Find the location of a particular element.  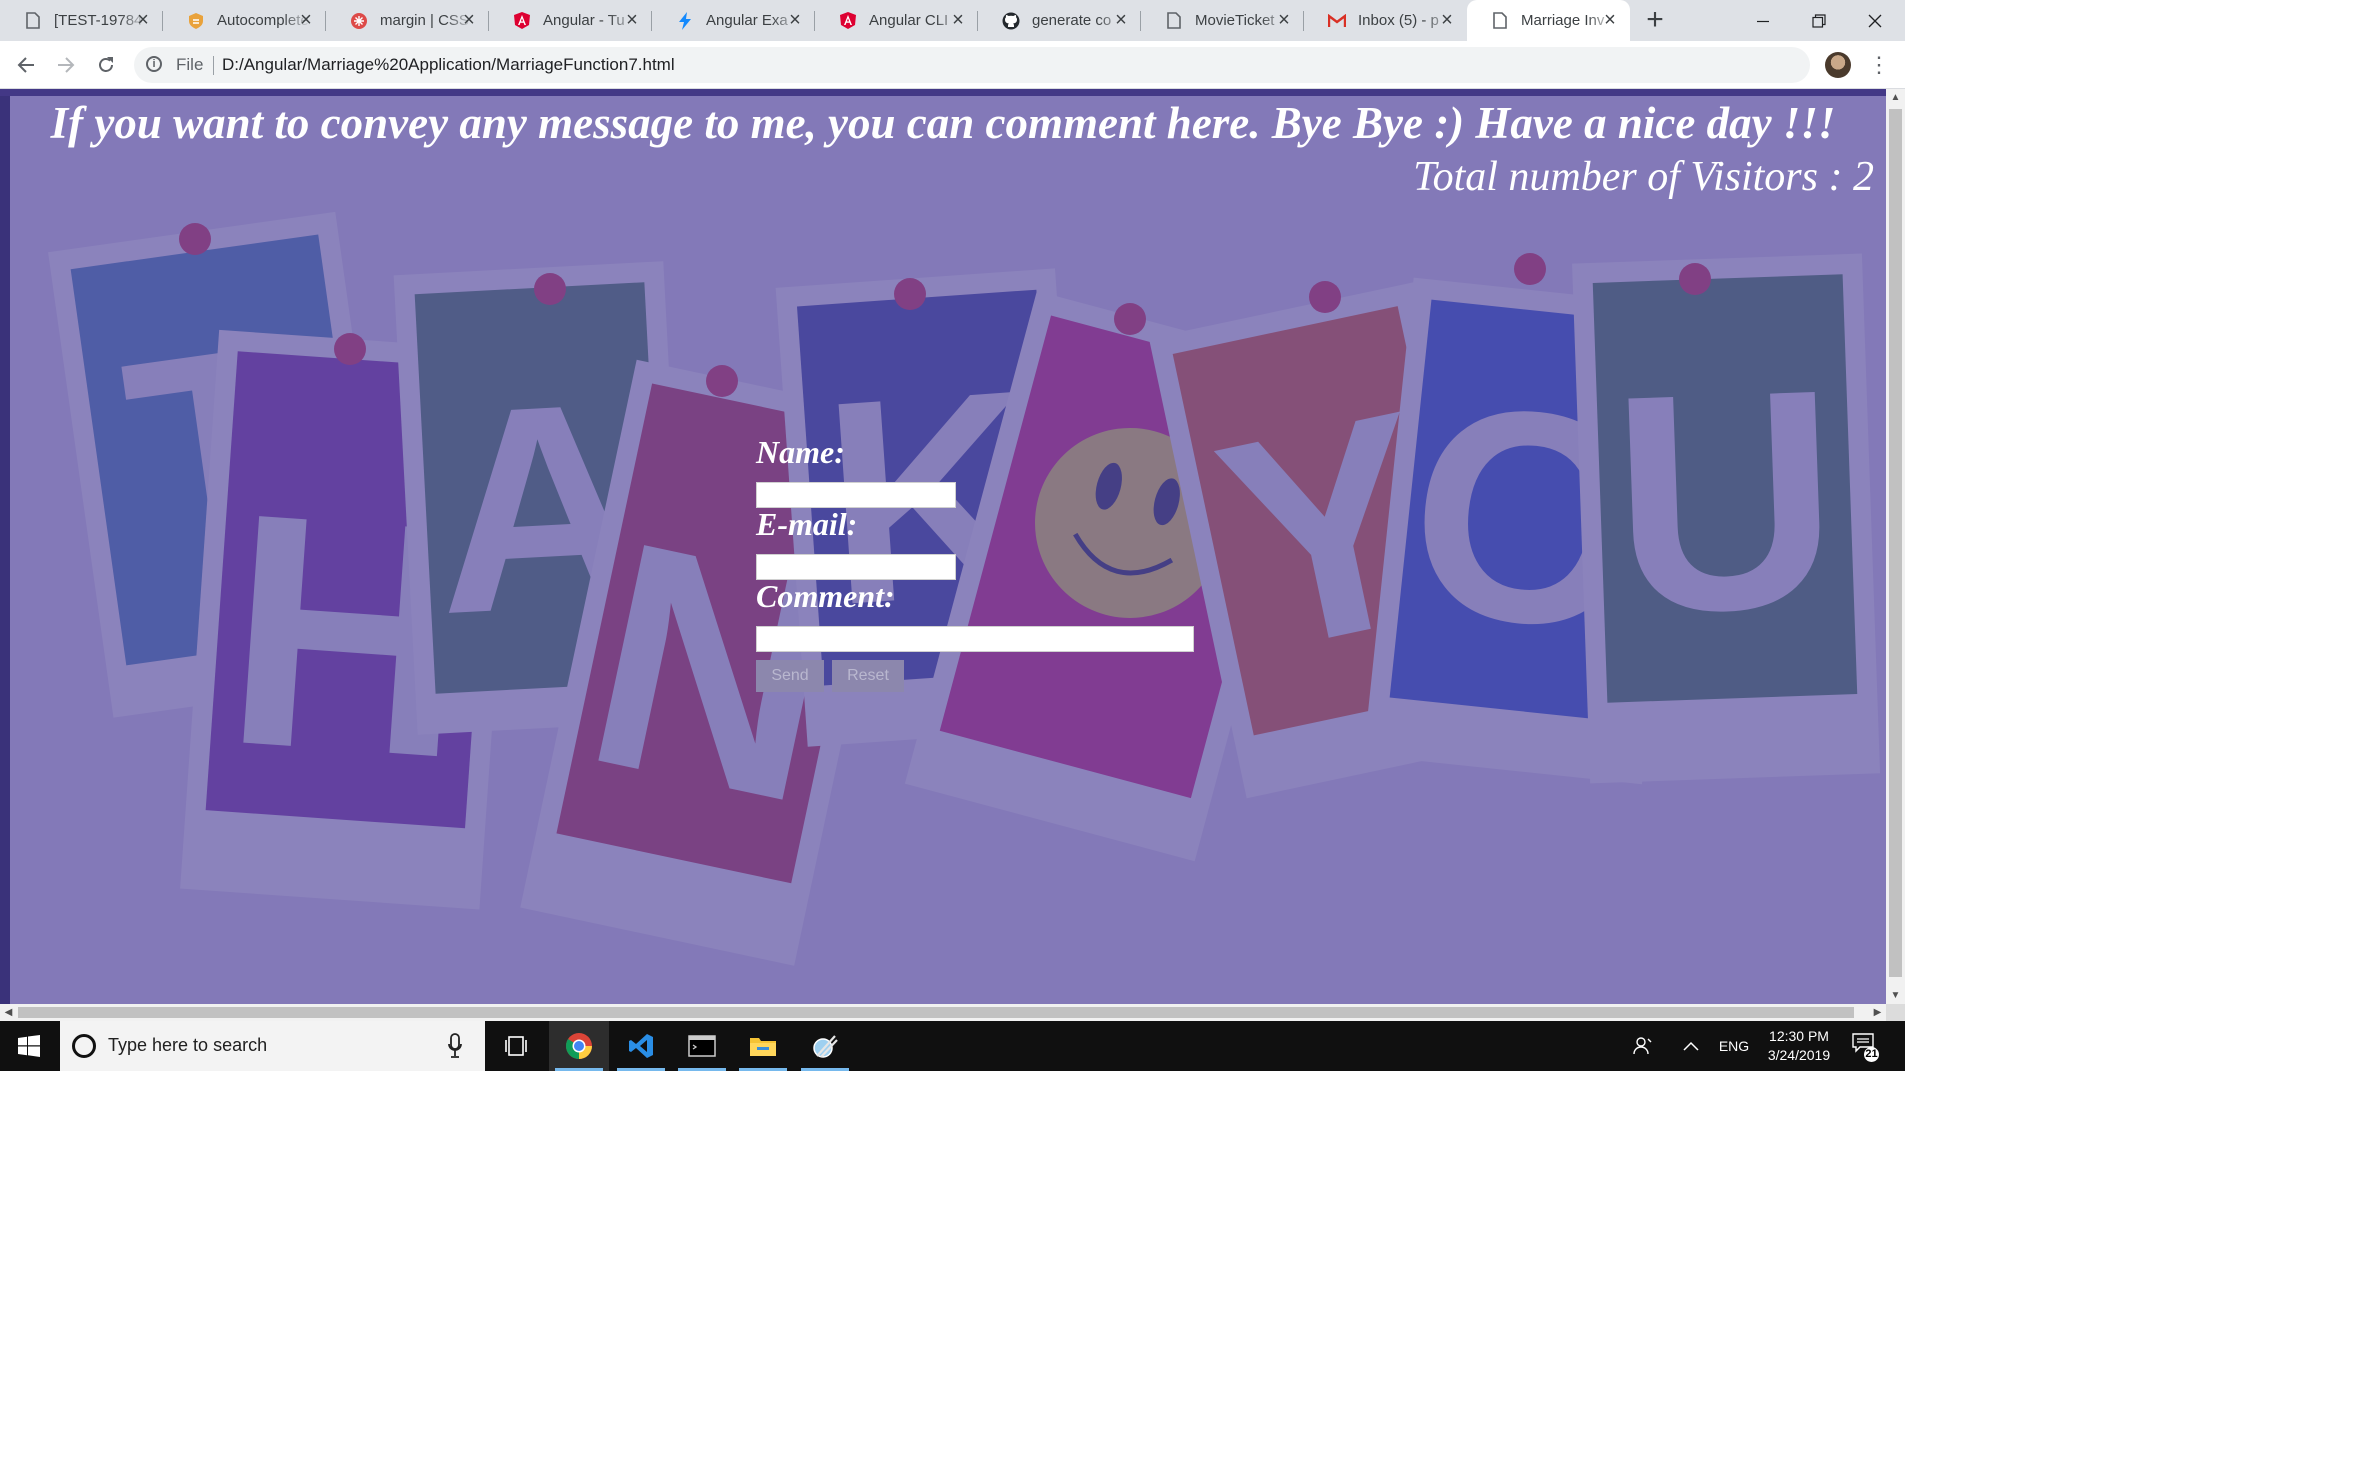

address-separator is located at coordinates (213, 65).